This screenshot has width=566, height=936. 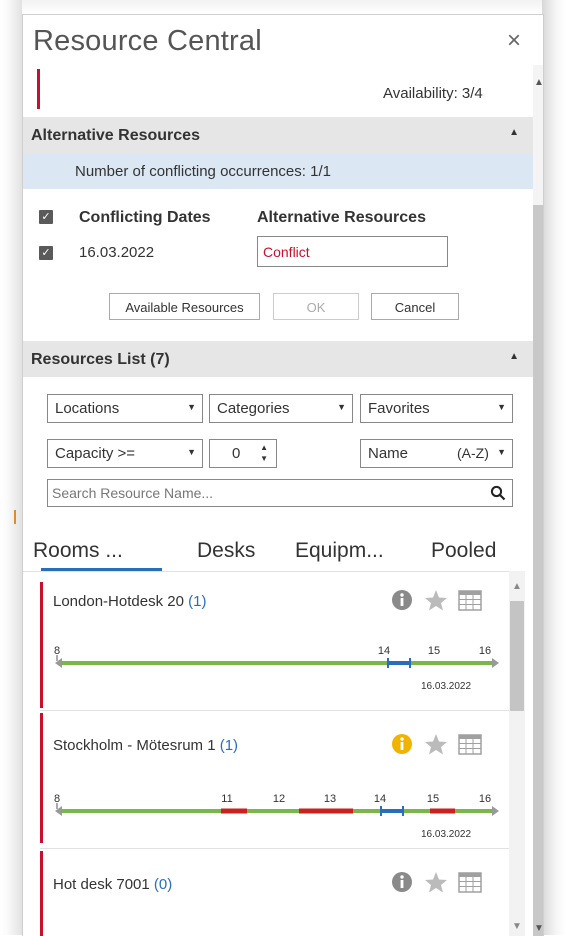 What do you see at coordinates (46, 253) in the screenshot?
I see `date-checkbox: ✓` at bounding box center [46, 253].